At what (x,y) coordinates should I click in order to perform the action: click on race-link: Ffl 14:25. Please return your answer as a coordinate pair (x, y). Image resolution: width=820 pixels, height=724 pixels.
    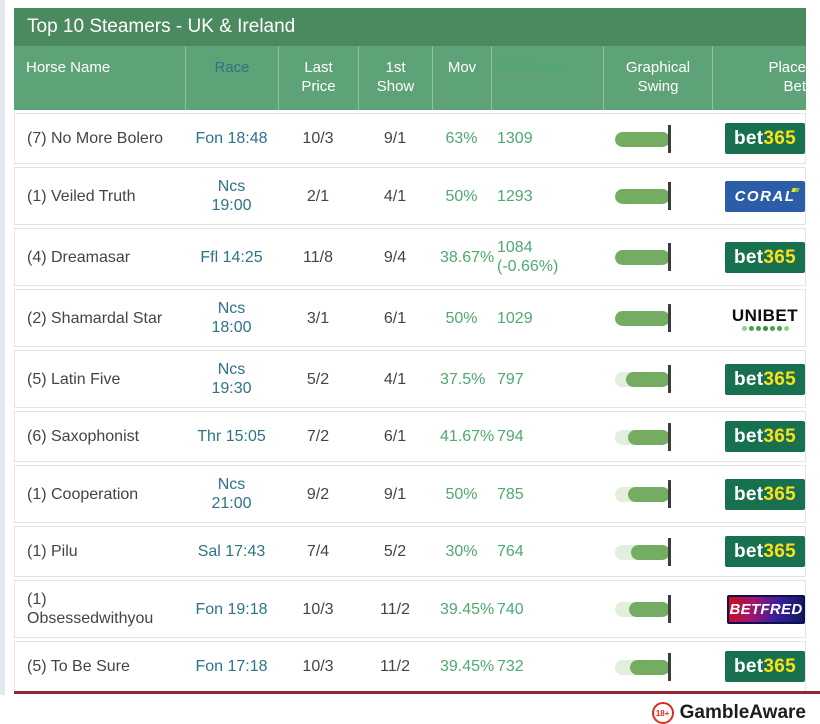
    Looking at the image, I should click on (231, 257).